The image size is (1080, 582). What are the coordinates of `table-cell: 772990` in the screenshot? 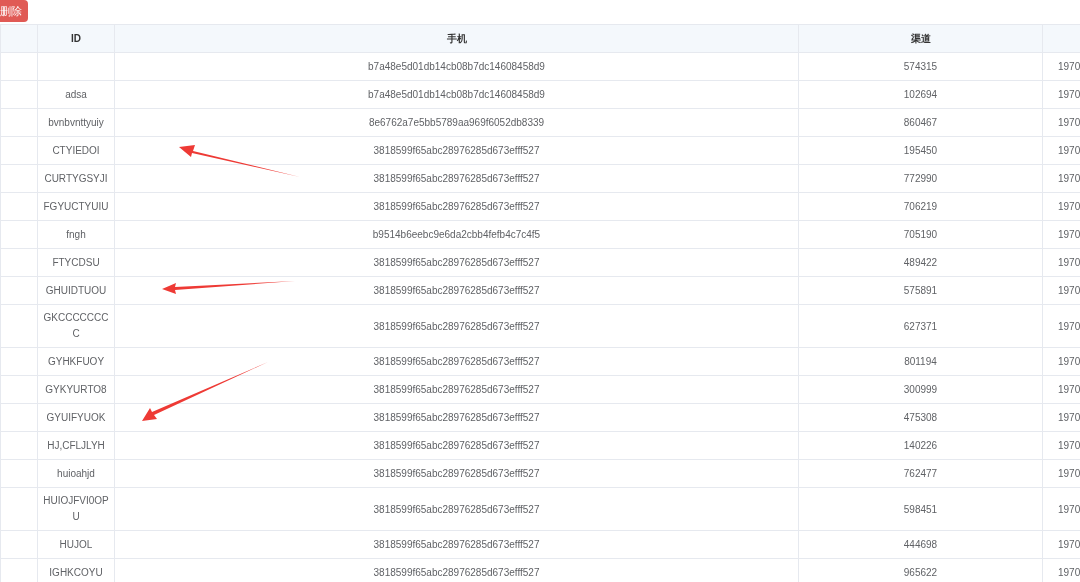 It's located at (920, 178).